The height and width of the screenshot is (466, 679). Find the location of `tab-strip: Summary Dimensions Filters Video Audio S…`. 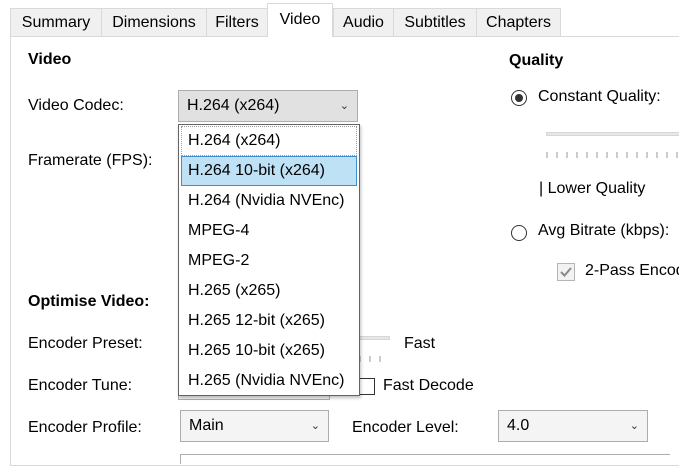

tab-strip: Summary Dimensions Filters Video Audio S… is located at coordinates (339, 18).